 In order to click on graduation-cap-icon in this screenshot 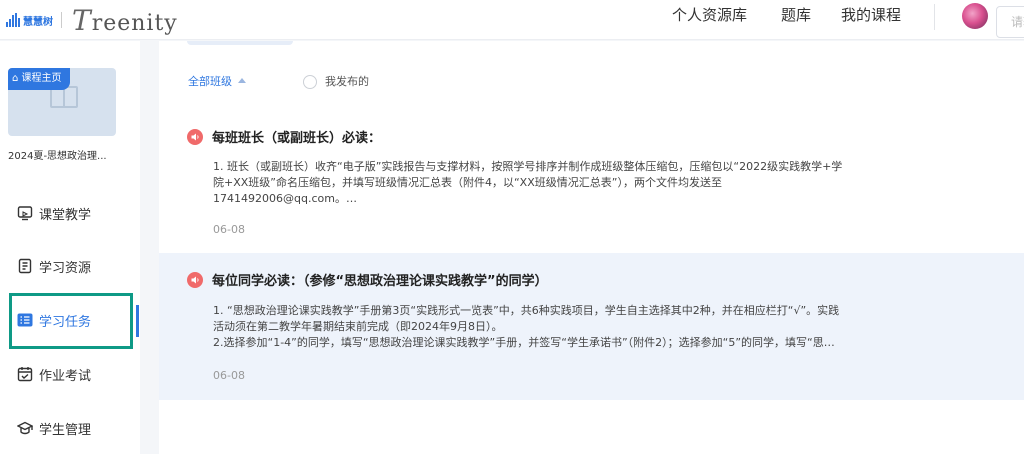, I will do `click(25, 428)`.